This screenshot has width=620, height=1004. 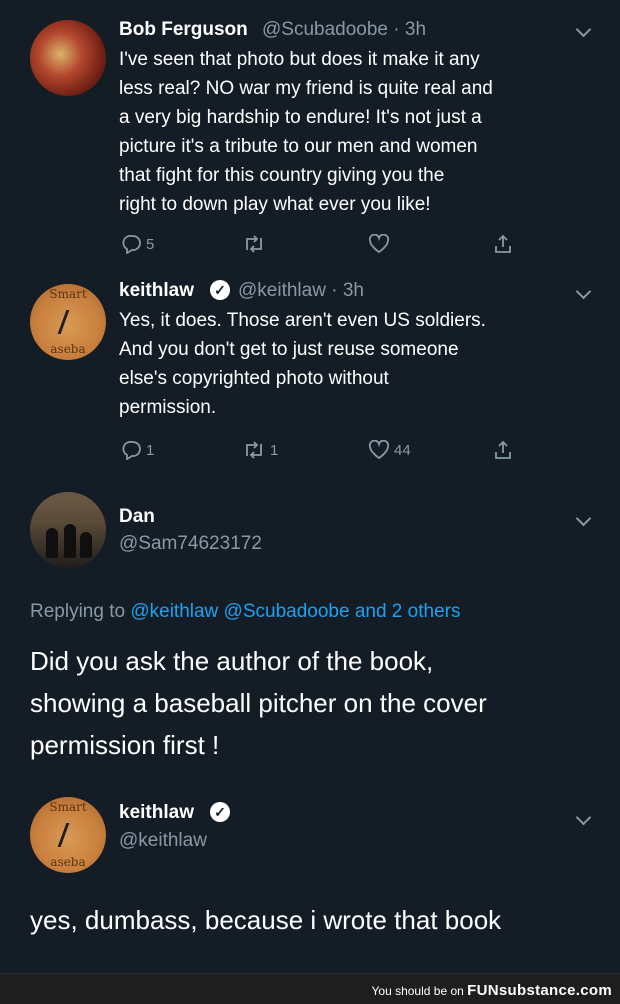 I want to click on author-handle: @Sam74623172, so click(x=190, y=544).